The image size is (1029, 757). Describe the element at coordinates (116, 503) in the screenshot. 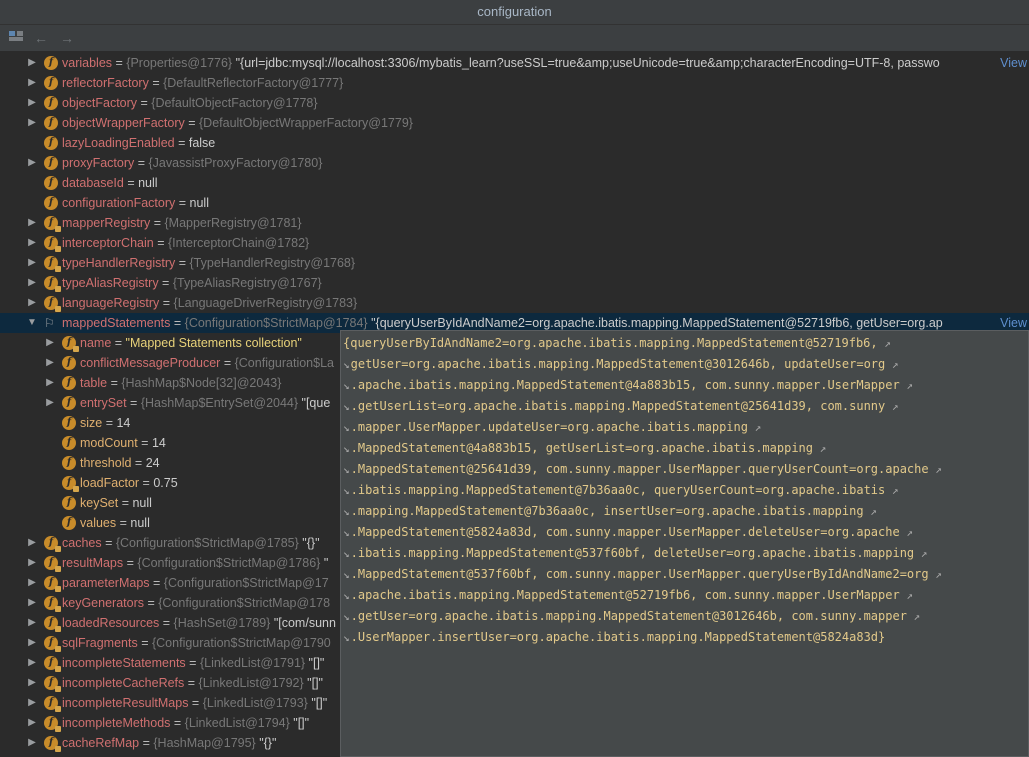

I see `tree-row-label: keySet = null` at that location.